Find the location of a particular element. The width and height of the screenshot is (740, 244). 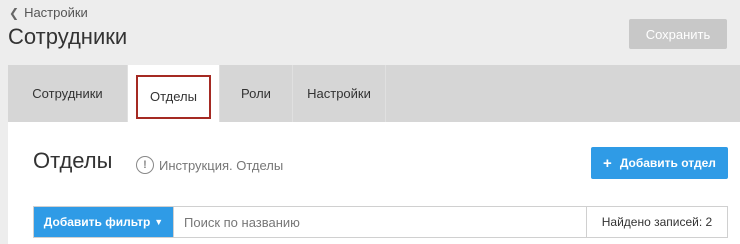

back-link-label: Настройки is located at coordinates (56, 12).